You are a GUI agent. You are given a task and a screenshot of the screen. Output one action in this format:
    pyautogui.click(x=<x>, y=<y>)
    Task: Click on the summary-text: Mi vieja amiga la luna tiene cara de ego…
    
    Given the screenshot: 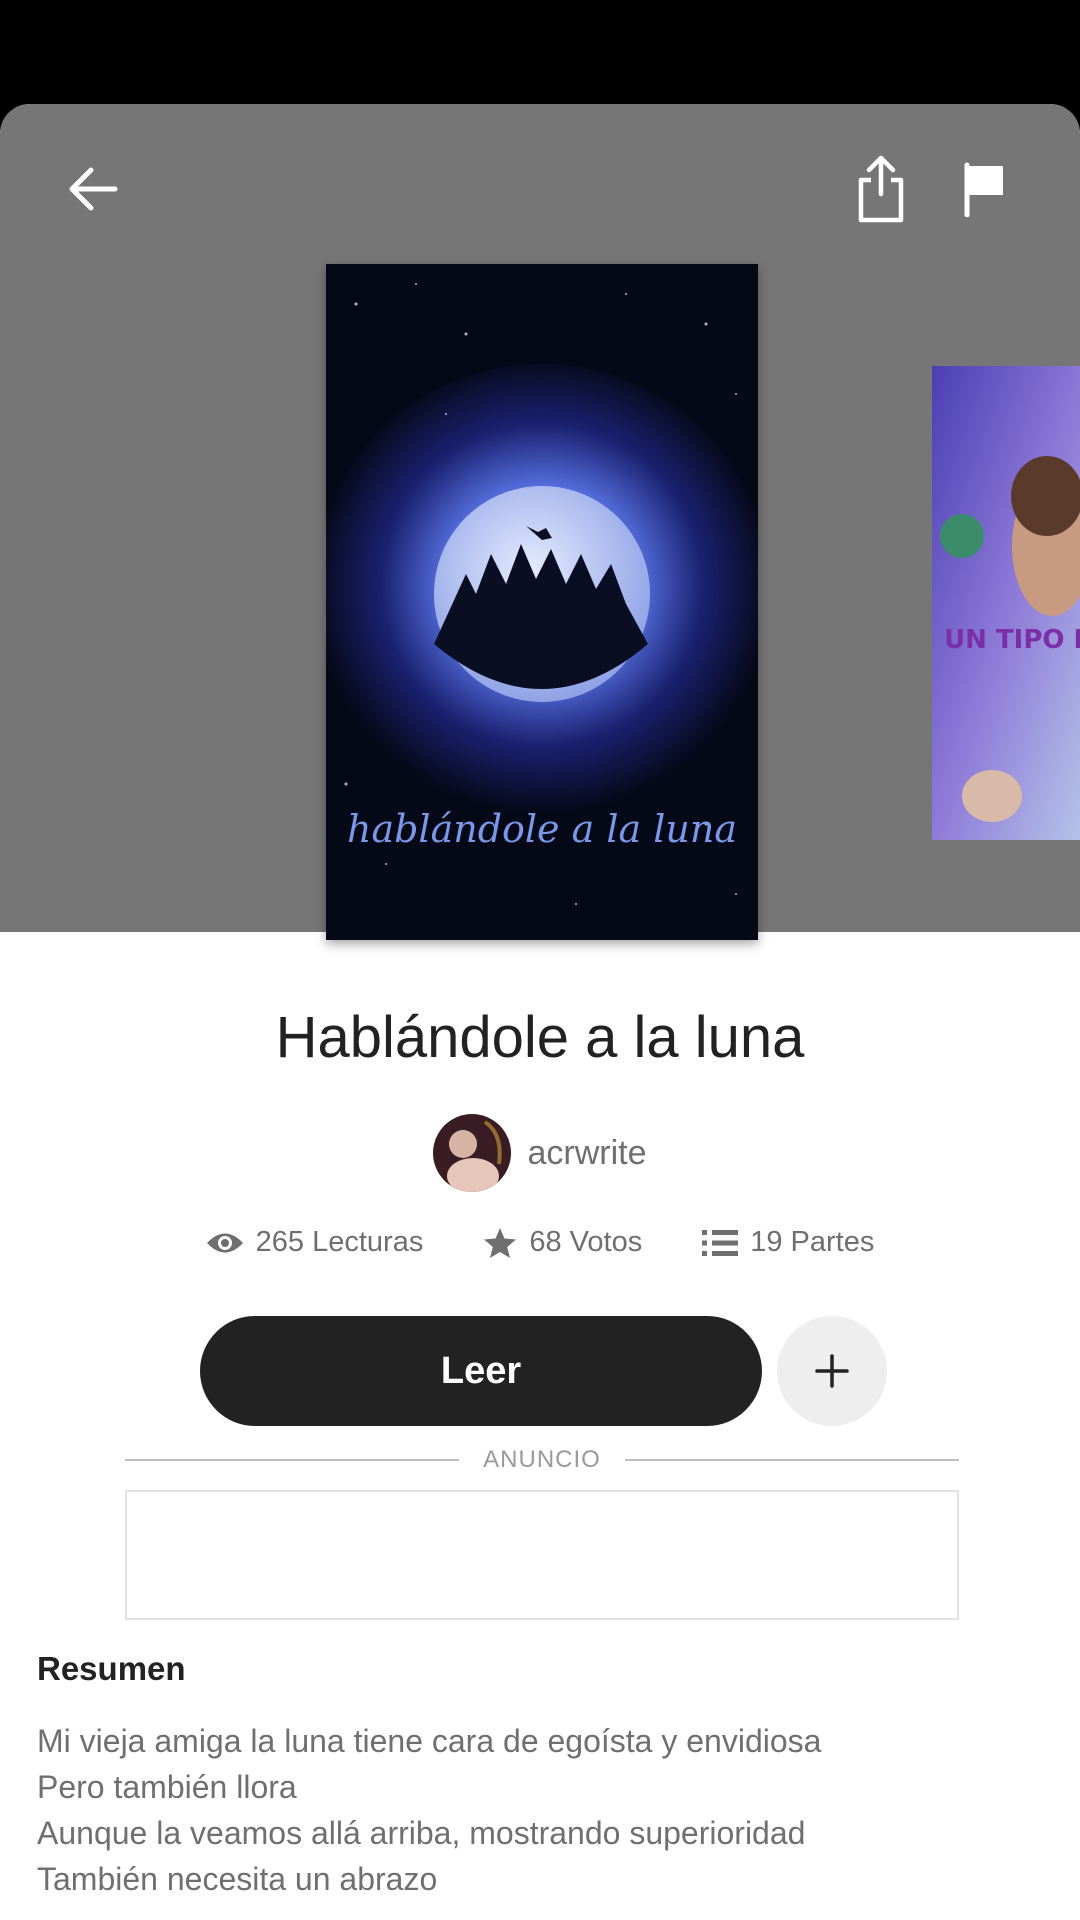 What is the action you would take?
    pyautogui.click(x=537, y=1810)
    